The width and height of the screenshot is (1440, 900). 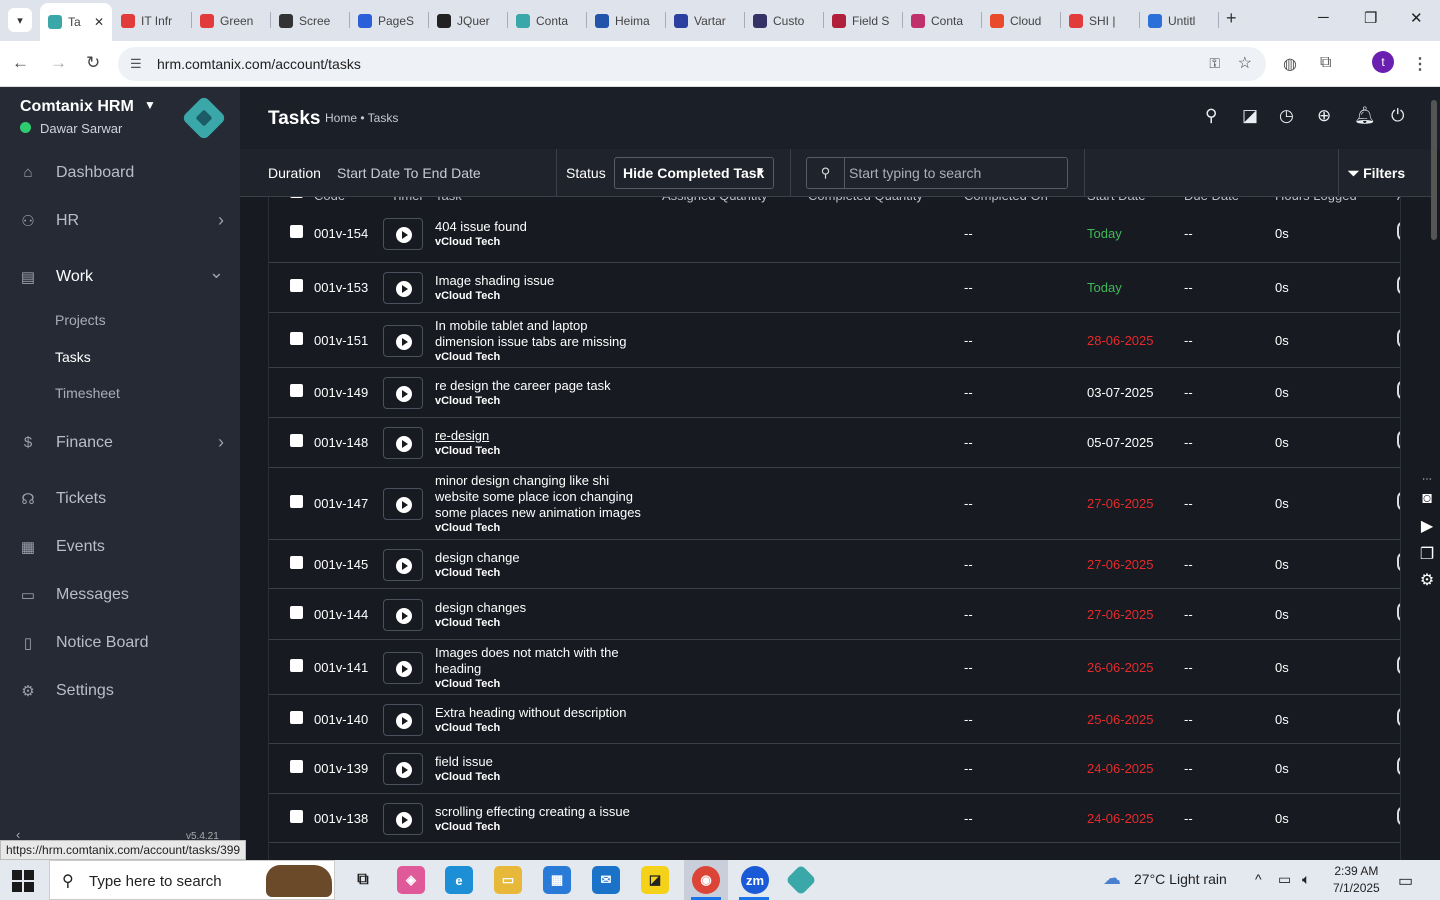 What do you see at coordinates (310, 20) in the screenshot?
I see `browser-tab: Scree` at bounding box center [310, 20].